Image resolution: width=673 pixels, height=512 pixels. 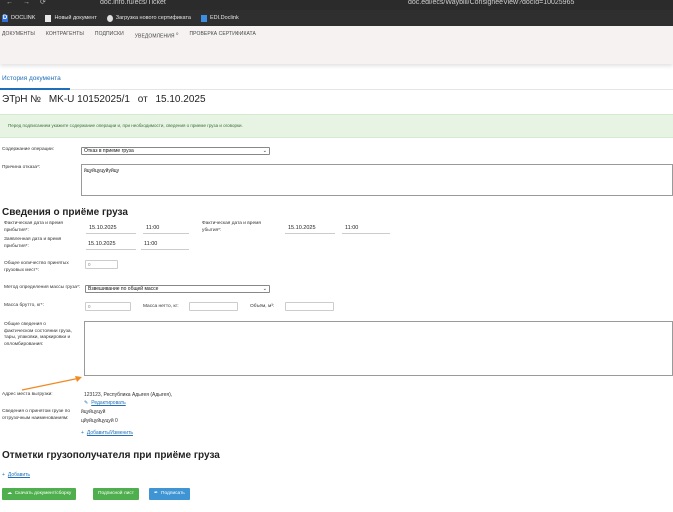 What do you see at coordinates (51, 383) in the screenshot?
I see `annotation-arrow-icon` at bounding box center [51, 383].